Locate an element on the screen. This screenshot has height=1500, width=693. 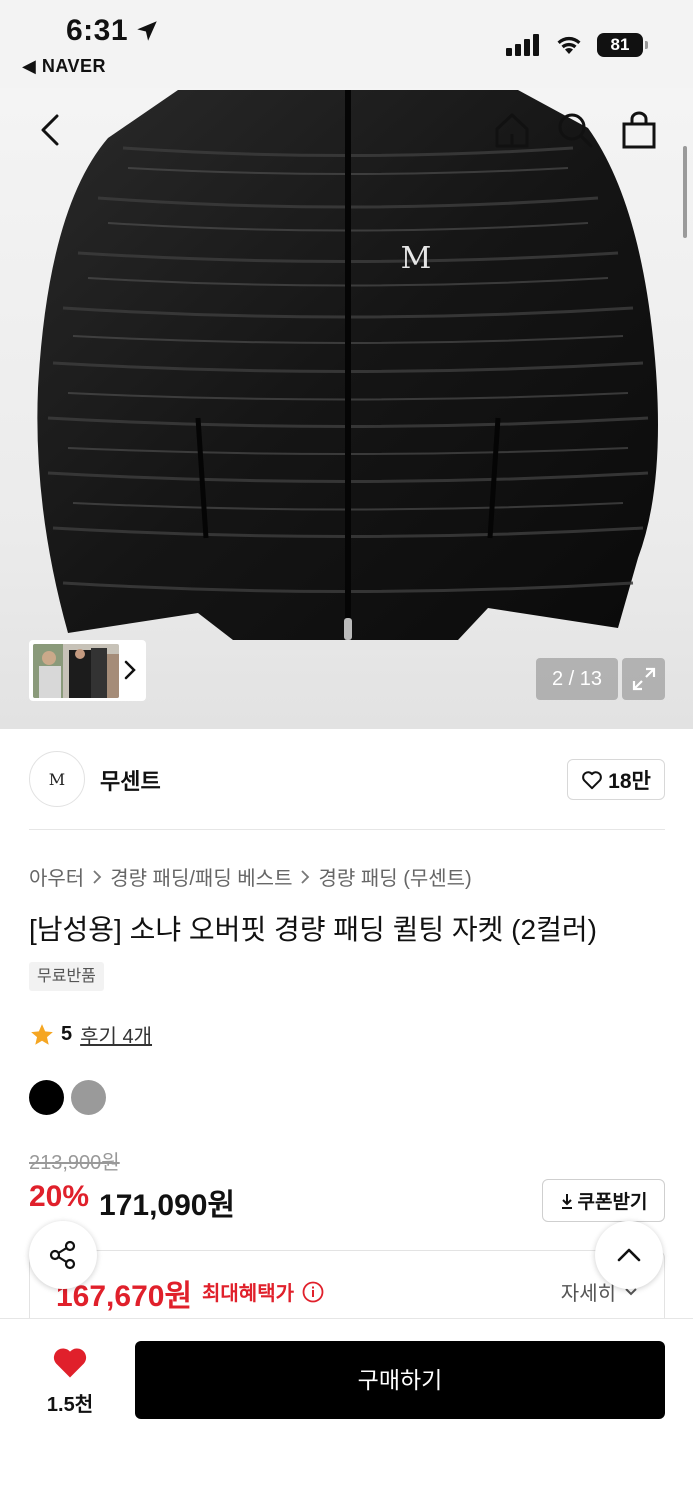
breadcrumb: 아우터 경량 패딩/패딩 베스트 경량 패딩 (무센트) is located at coordinates (250, 876).